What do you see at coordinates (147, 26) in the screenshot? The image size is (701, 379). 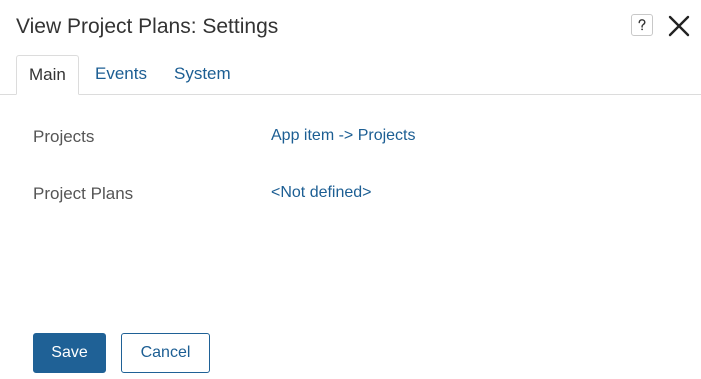 I see `dialog-title: View Project Plans: Settings` at bounding box center [147, 26].